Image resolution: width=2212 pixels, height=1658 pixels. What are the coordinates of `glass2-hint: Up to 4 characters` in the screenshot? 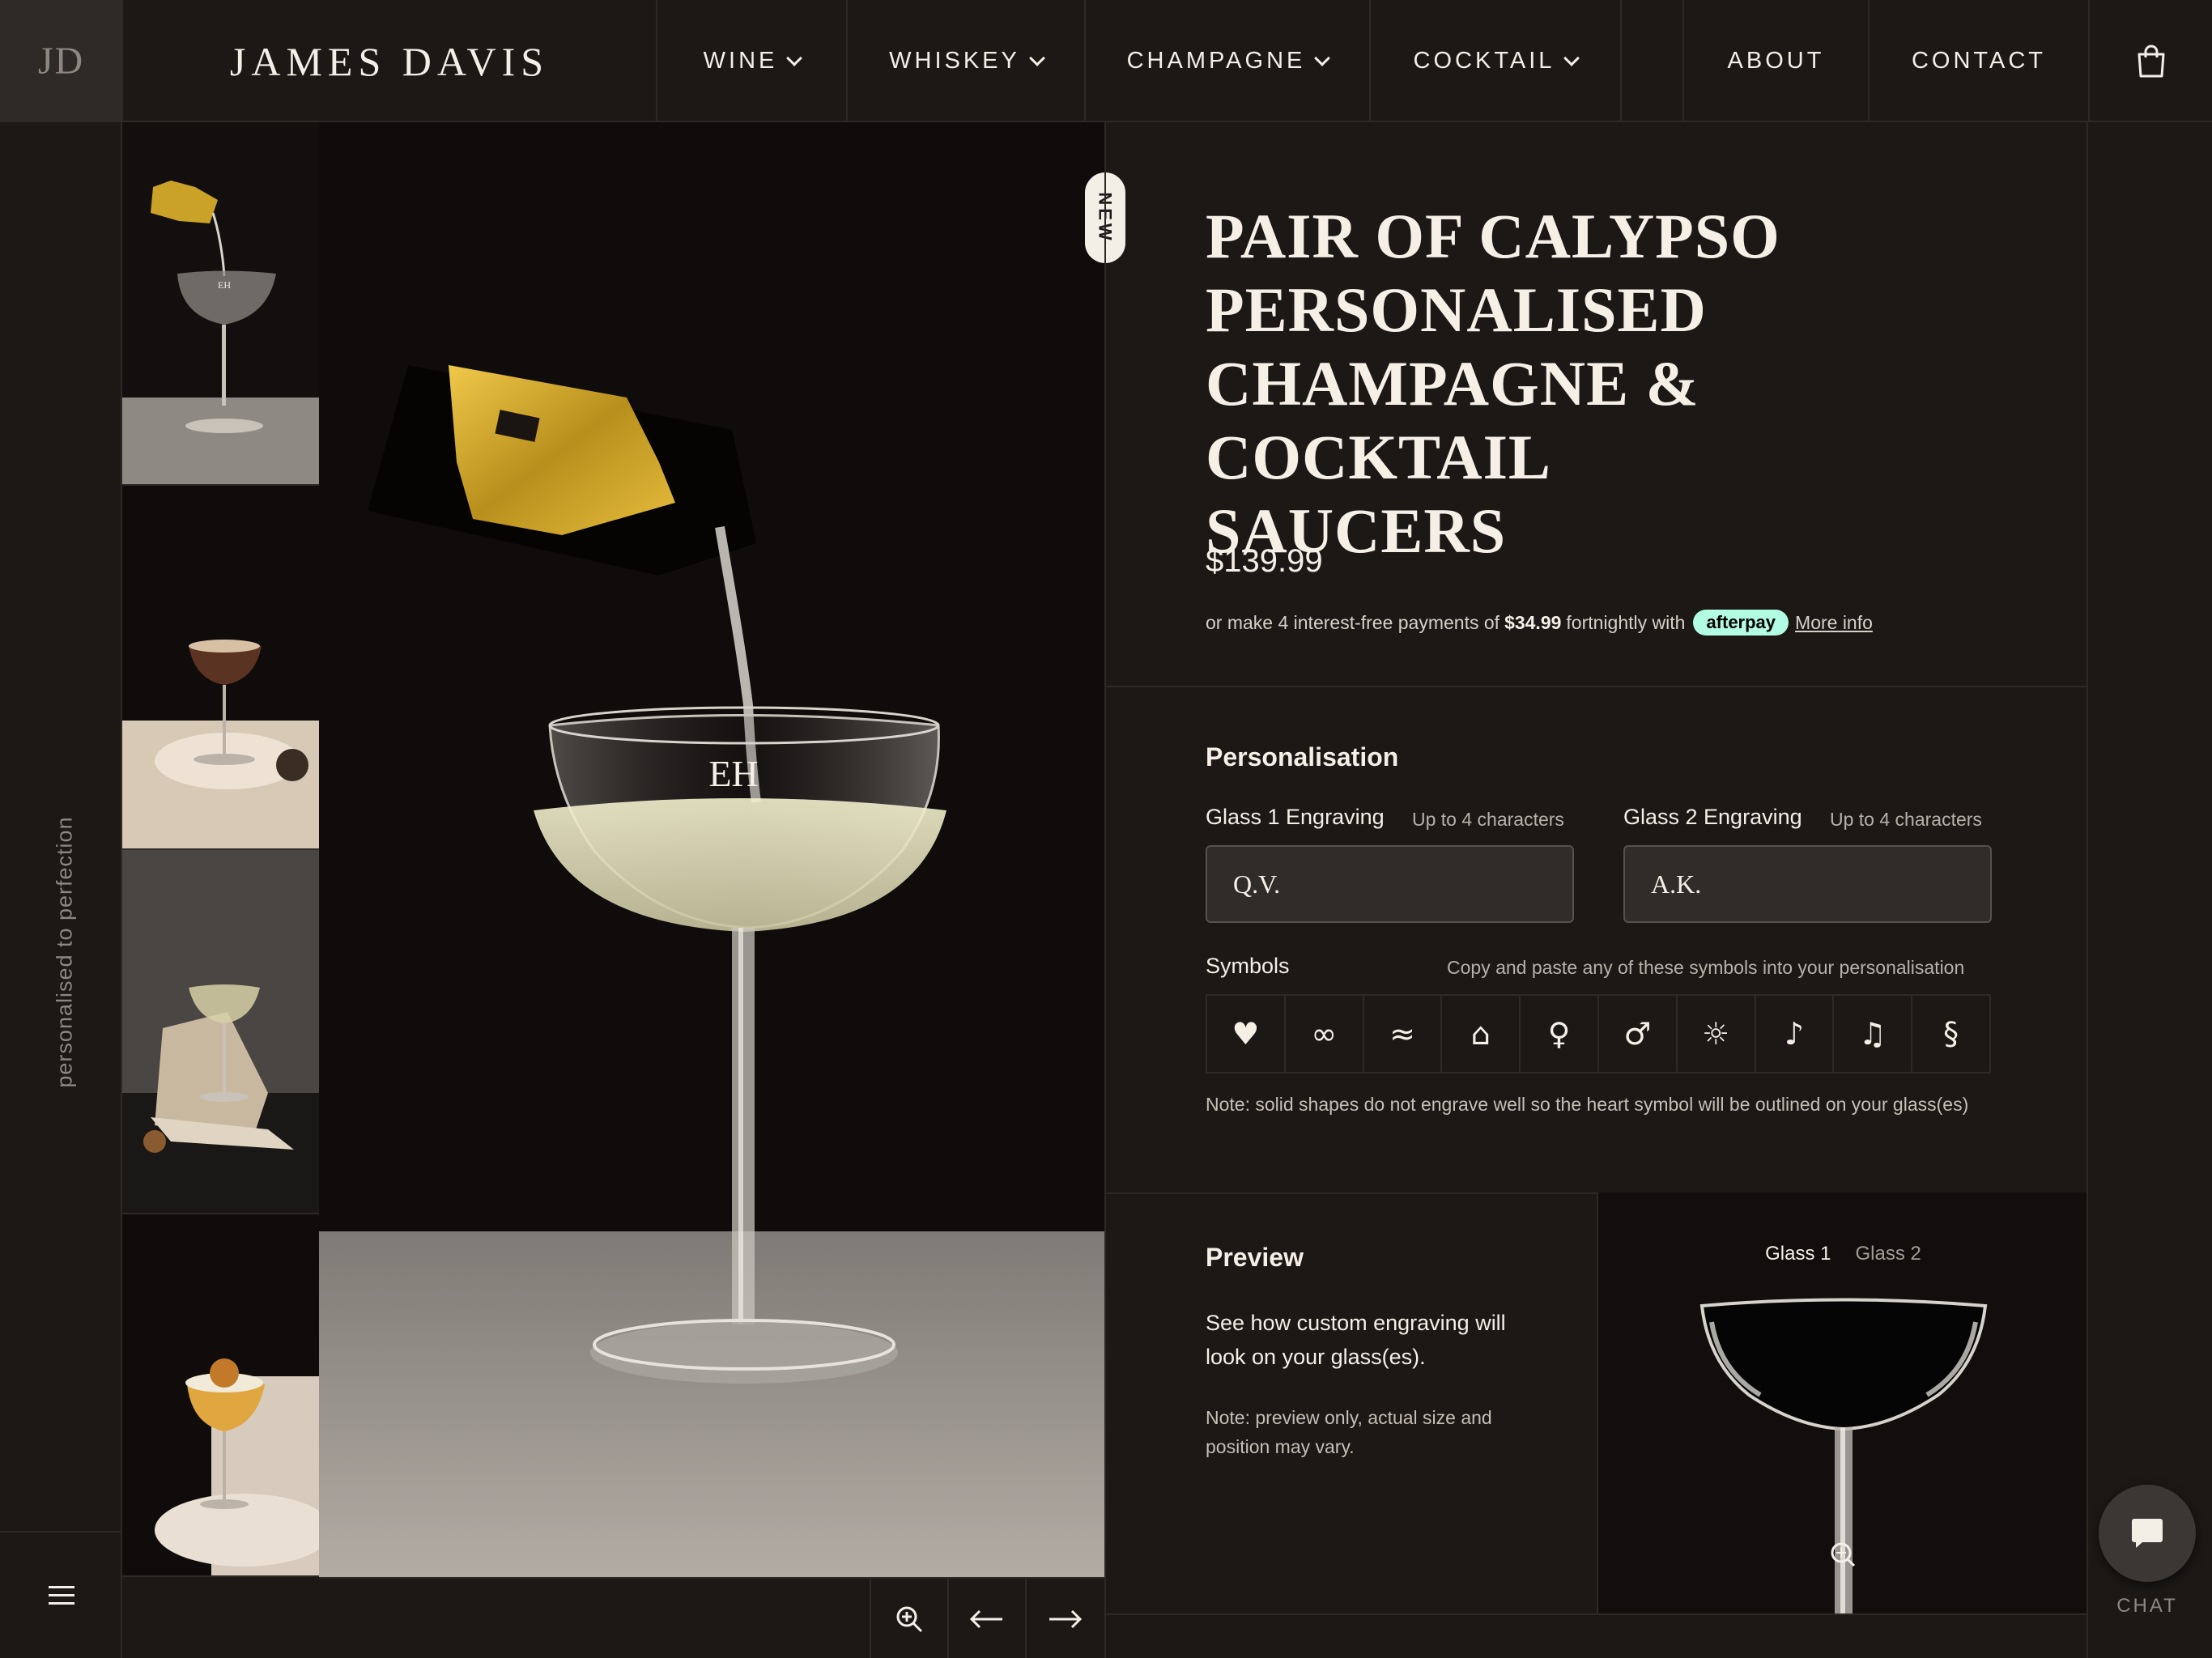 It's located at (1906, 819).